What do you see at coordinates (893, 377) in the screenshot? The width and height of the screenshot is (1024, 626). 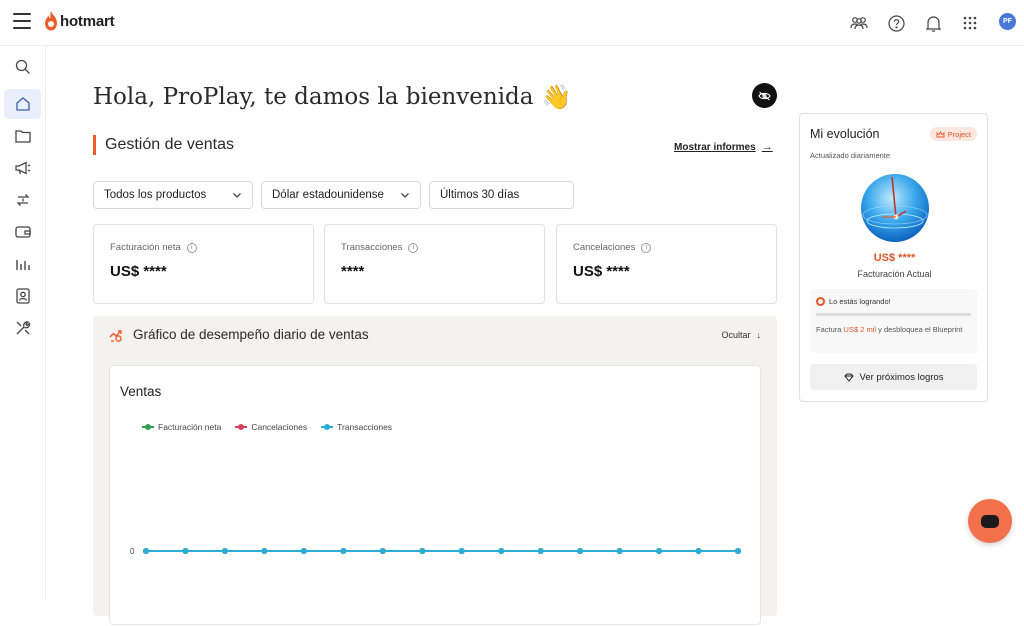 I see `next-achievements-button: Ver próximos logros` at bounding box center [893, 377].